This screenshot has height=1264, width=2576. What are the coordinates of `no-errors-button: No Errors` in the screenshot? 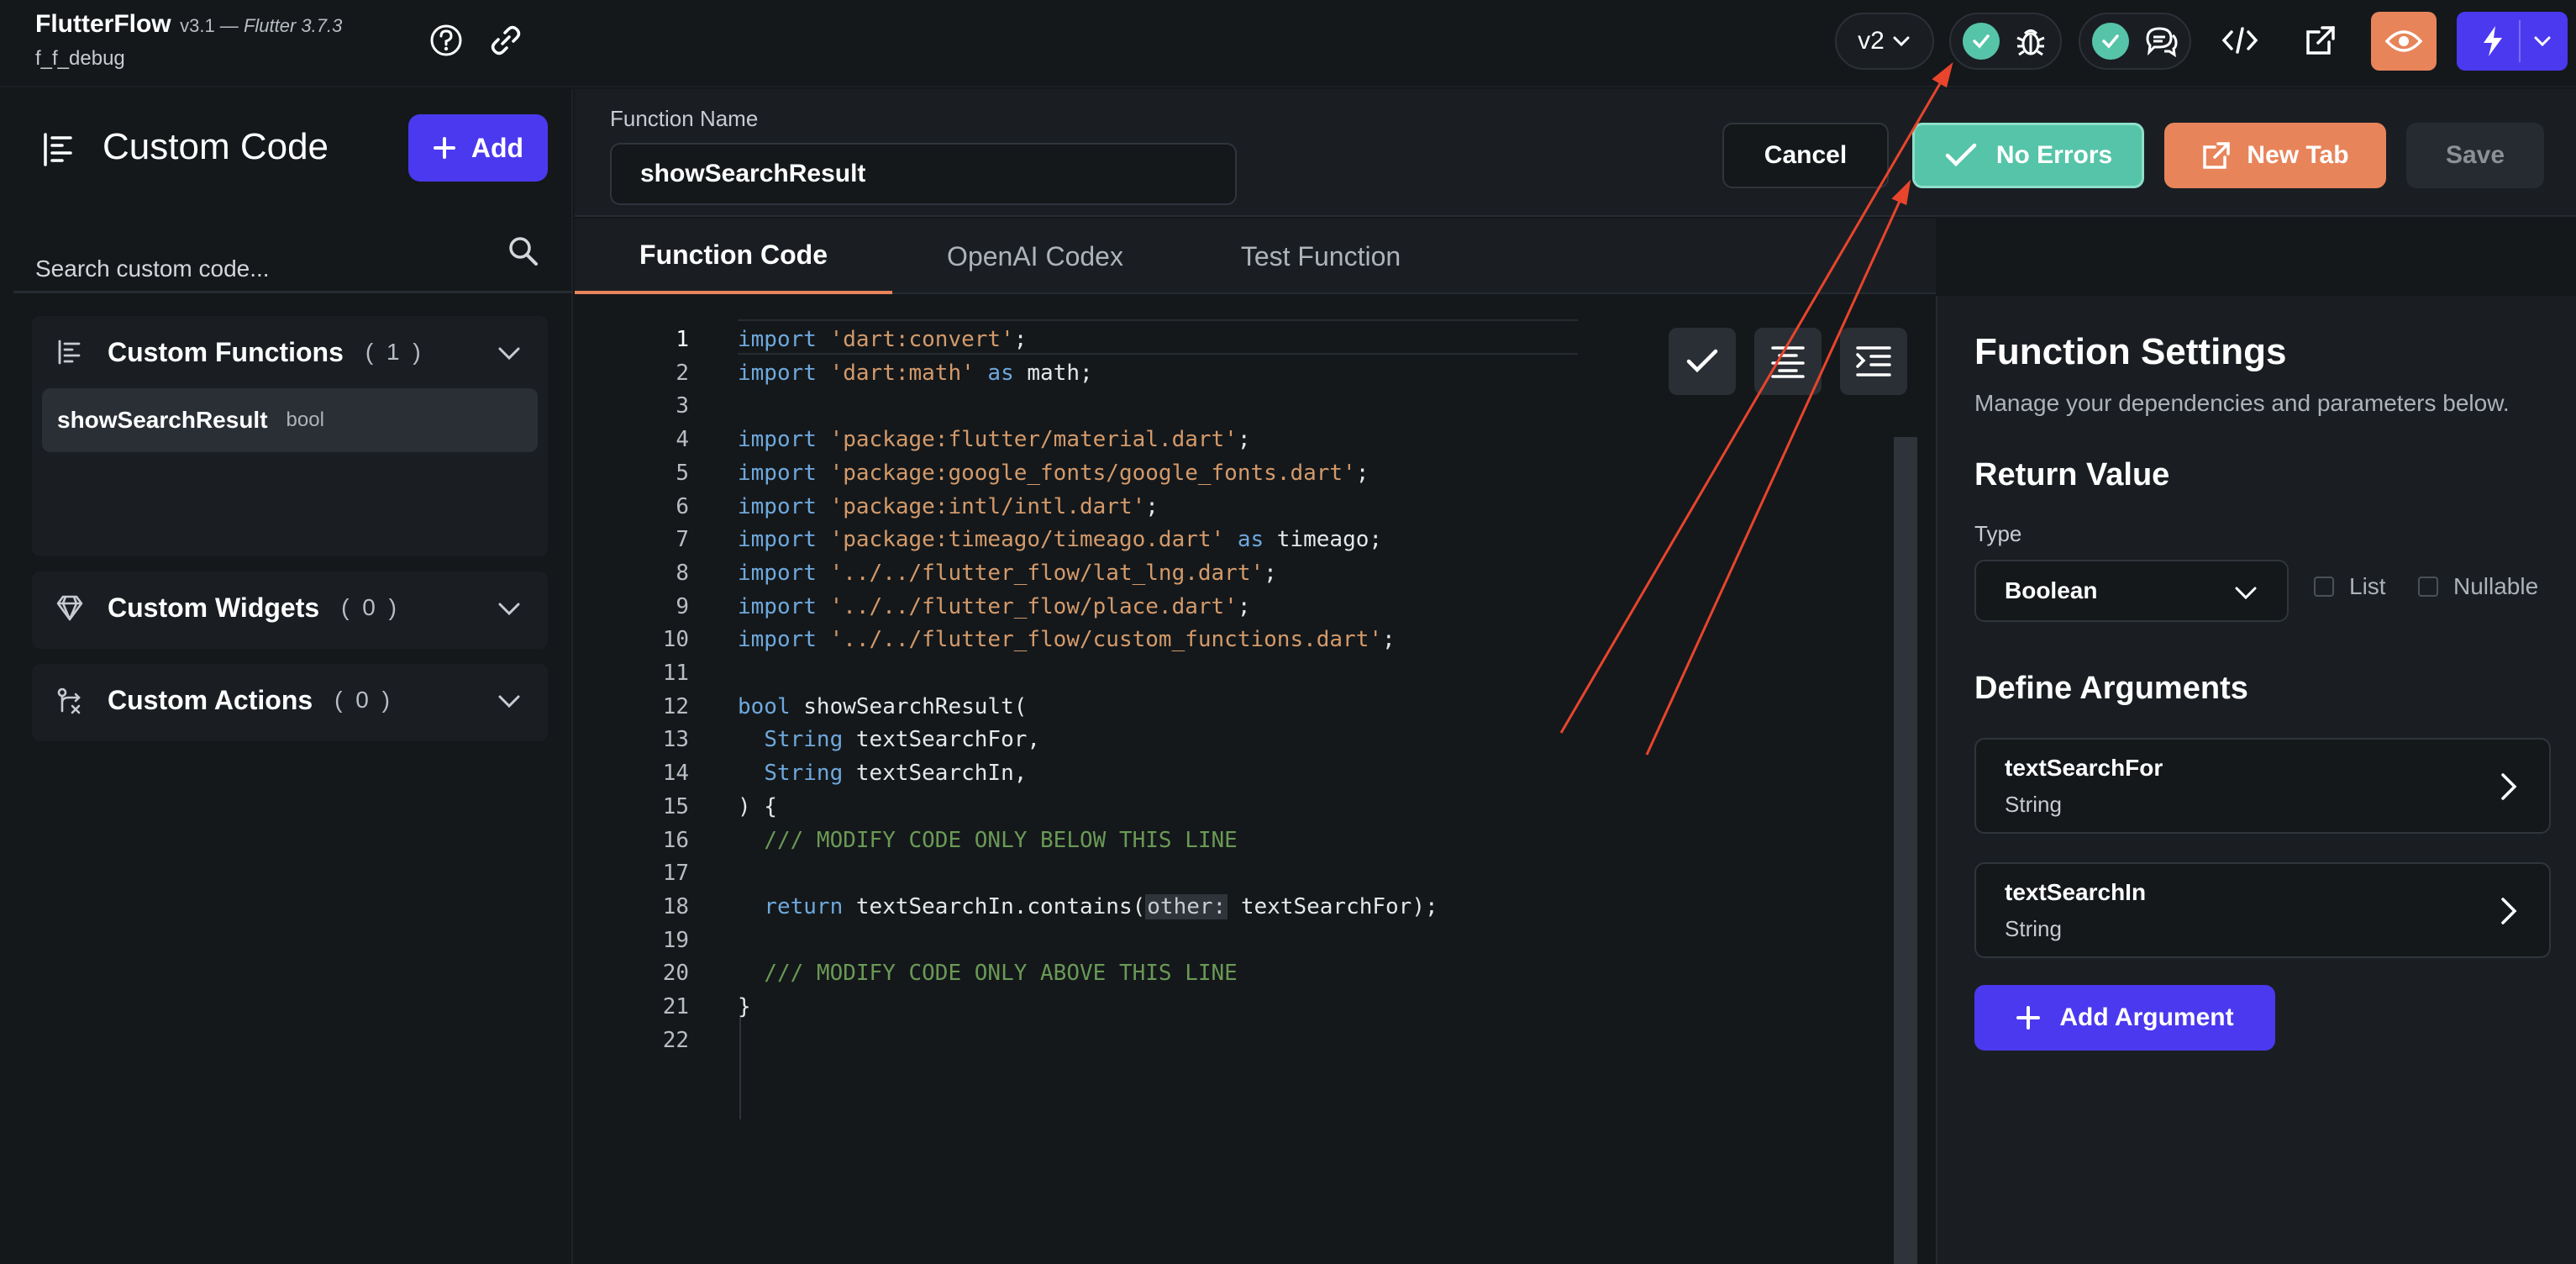 It's located at (2028, 155).